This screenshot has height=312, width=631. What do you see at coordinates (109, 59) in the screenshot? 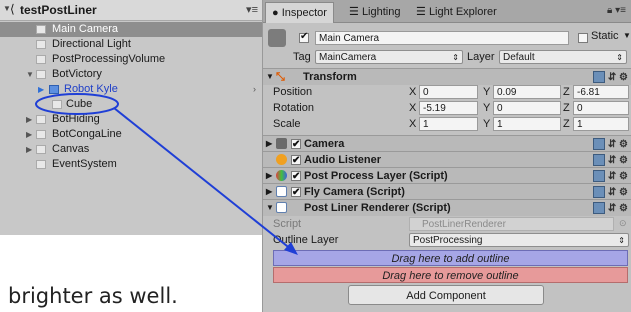
I see `hierarchy-item-label: PostProcessingVolume` at bounding box center [109, 59].